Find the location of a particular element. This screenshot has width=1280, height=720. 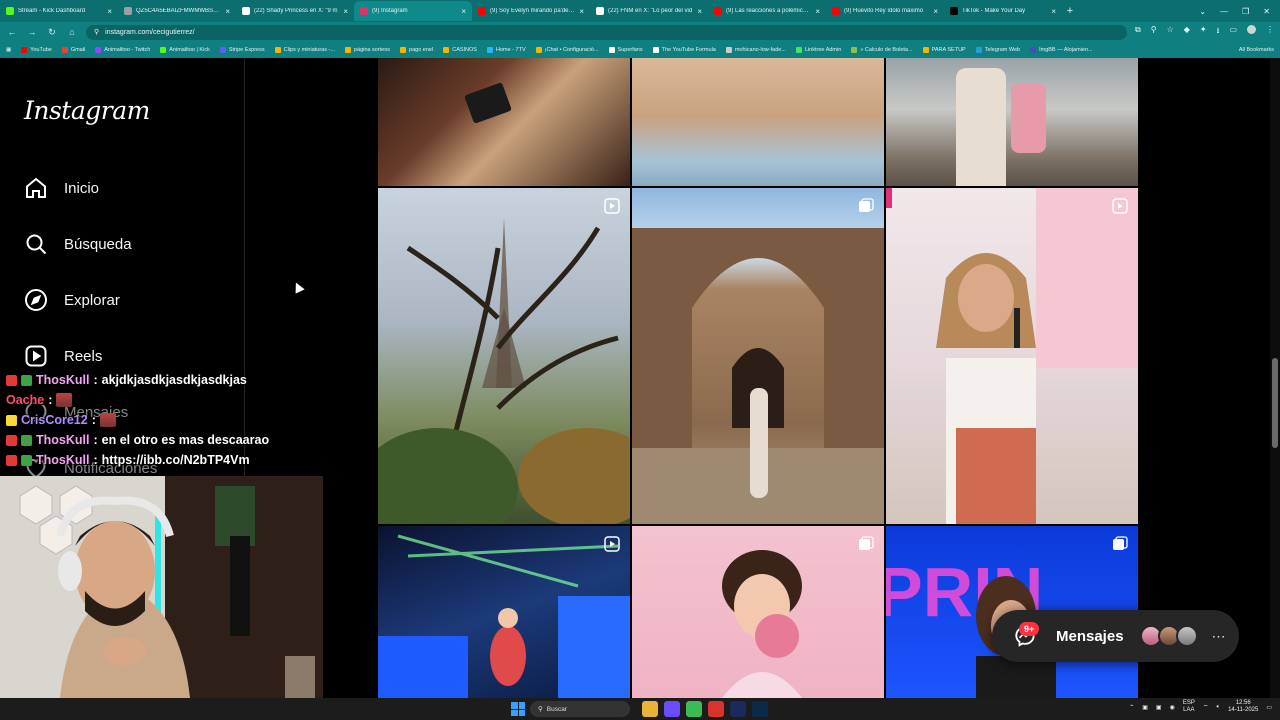

network-icon: ⌔ is located at coordinates (1206, 707).